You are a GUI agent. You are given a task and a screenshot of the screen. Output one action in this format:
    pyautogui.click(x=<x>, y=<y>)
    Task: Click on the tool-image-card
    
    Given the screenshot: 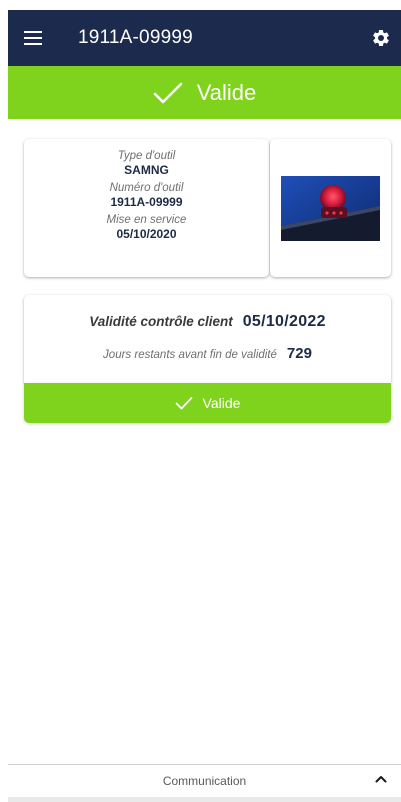 What is the action you would take?
    pyautogui.click(x=330, y=208)
    